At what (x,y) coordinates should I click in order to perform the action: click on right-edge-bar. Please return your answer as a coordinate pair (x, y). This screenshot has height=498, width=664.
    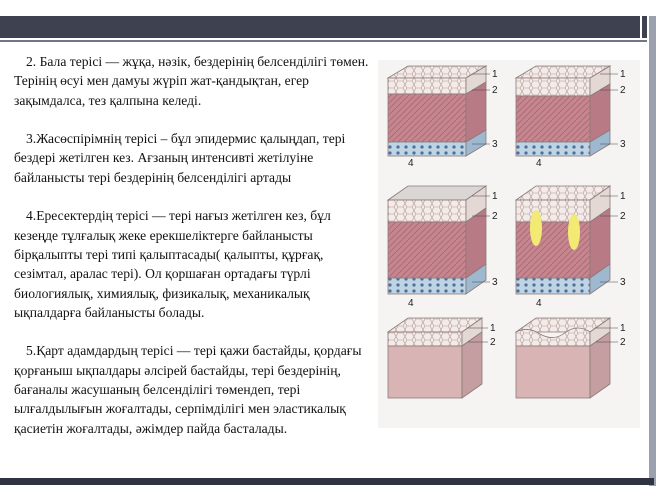
    Looking at the image, I should click on (651, 251).